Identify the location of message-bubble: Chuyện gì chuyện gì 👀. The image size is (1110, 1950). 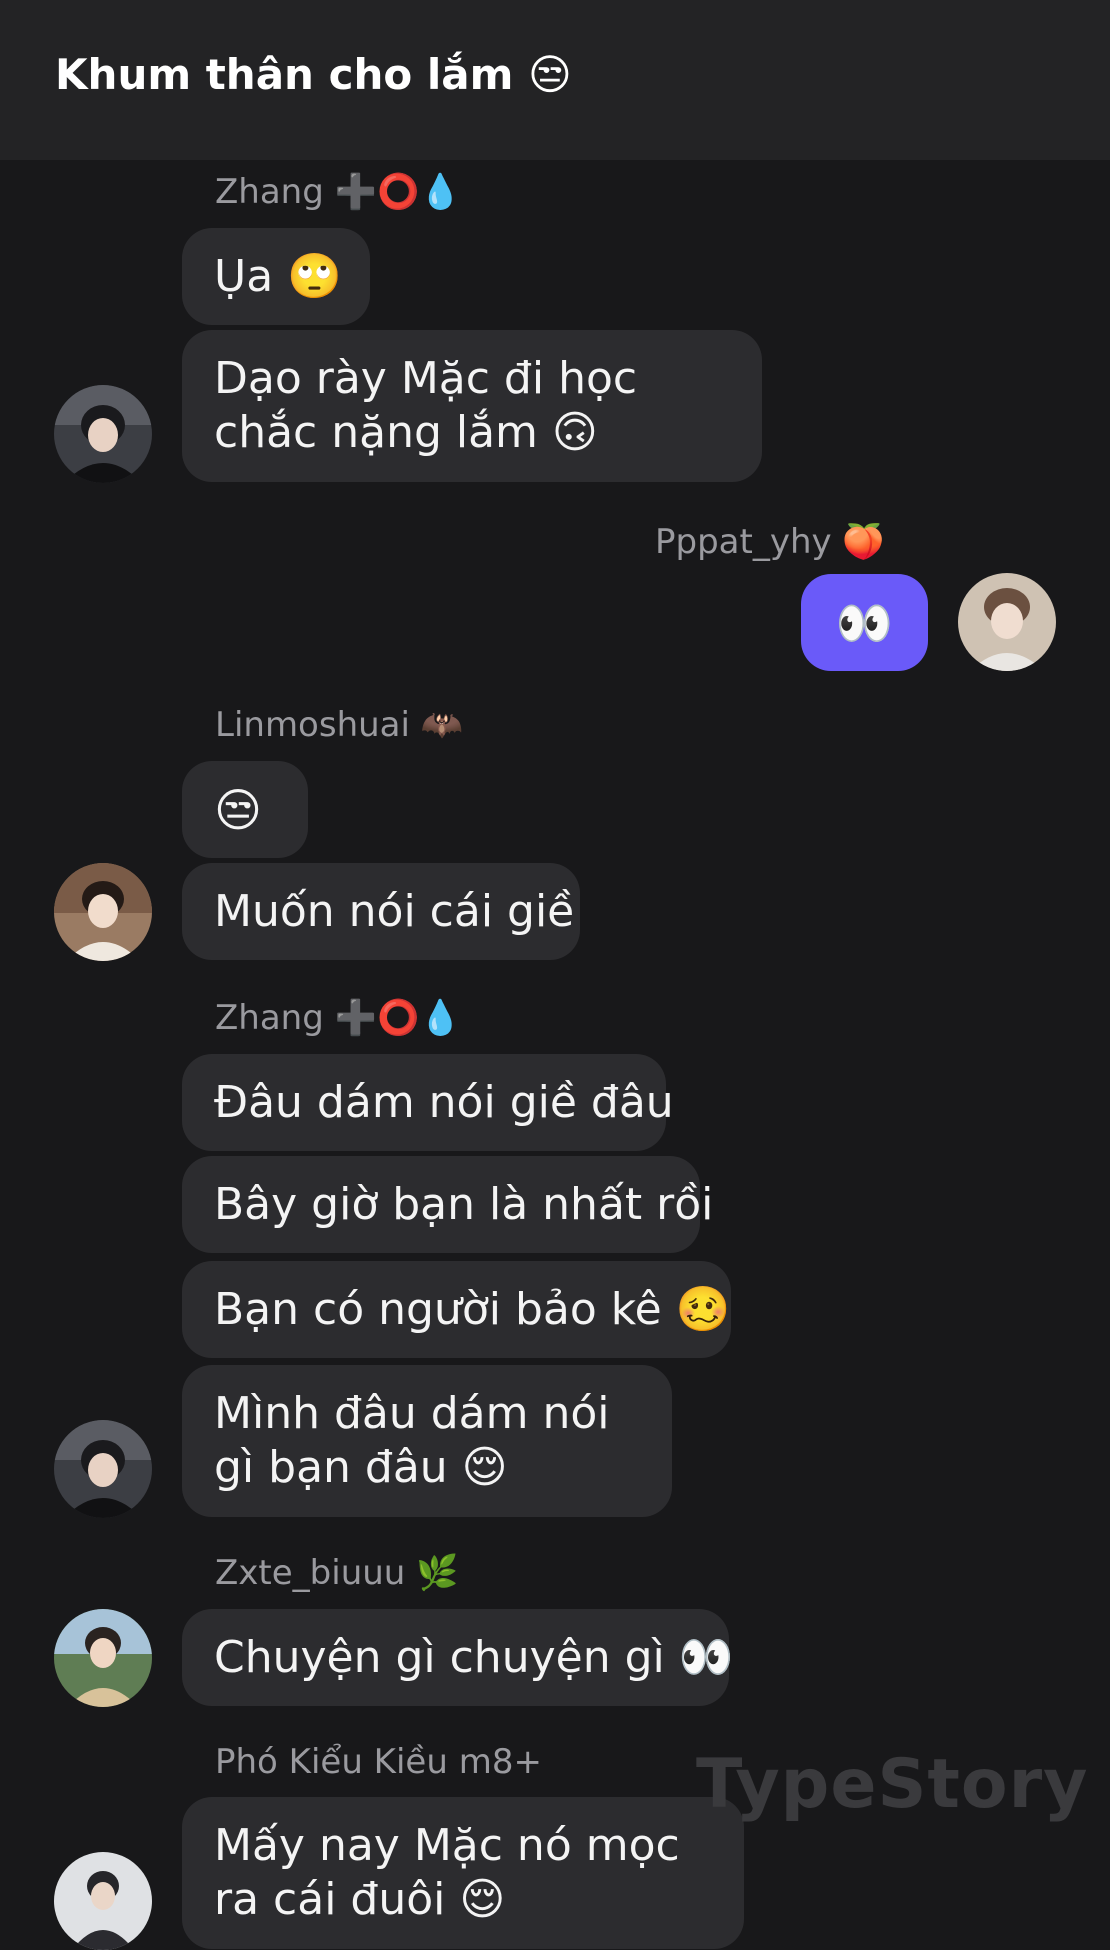
(458, 1657).